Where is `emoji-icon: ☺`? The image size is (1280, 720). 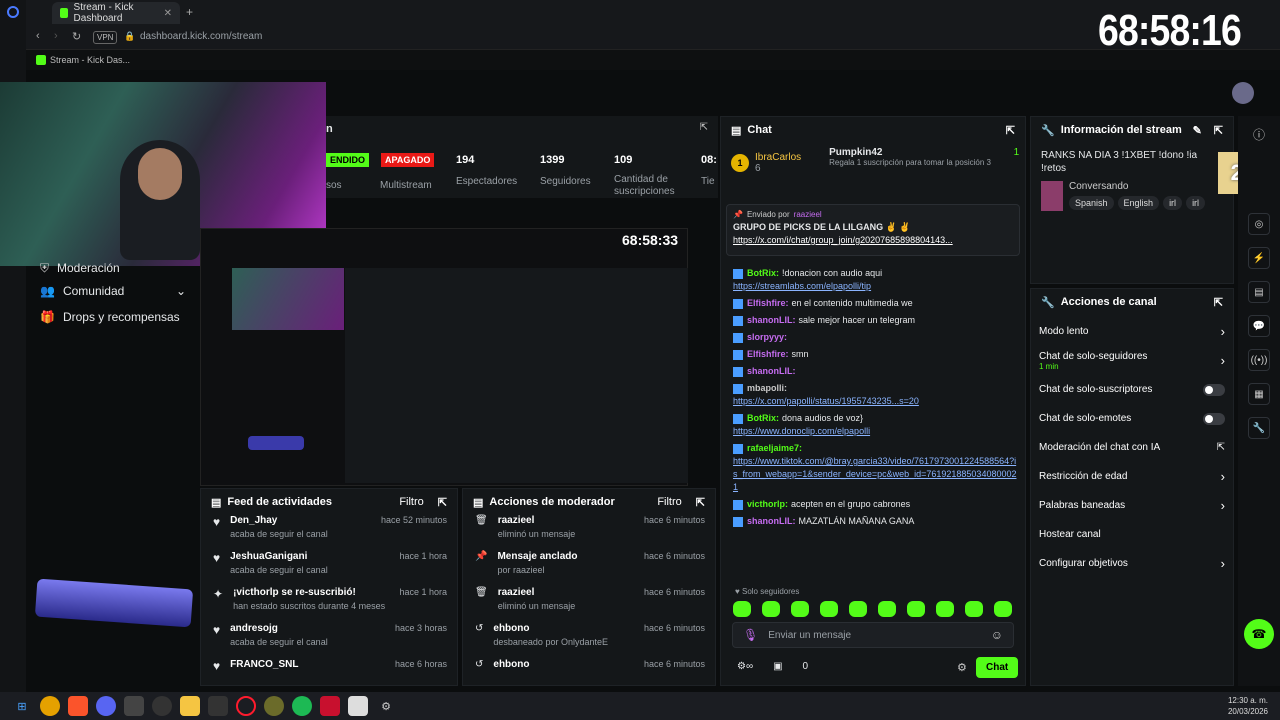
emoji-icon: ☺ is located at coordinates (997, 635).